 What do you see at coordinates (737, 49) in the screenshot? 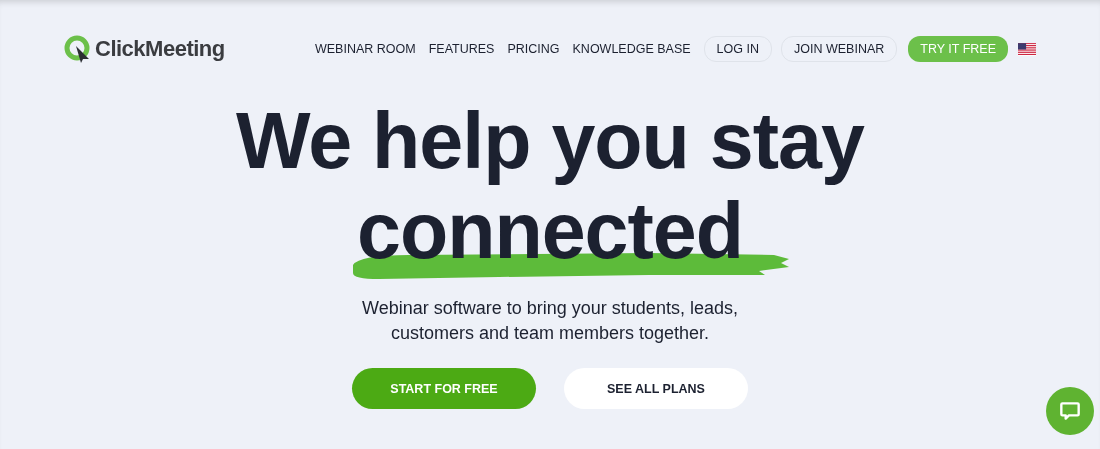
I see `nav-button: LOG IN` at bounding box center [737, 49].